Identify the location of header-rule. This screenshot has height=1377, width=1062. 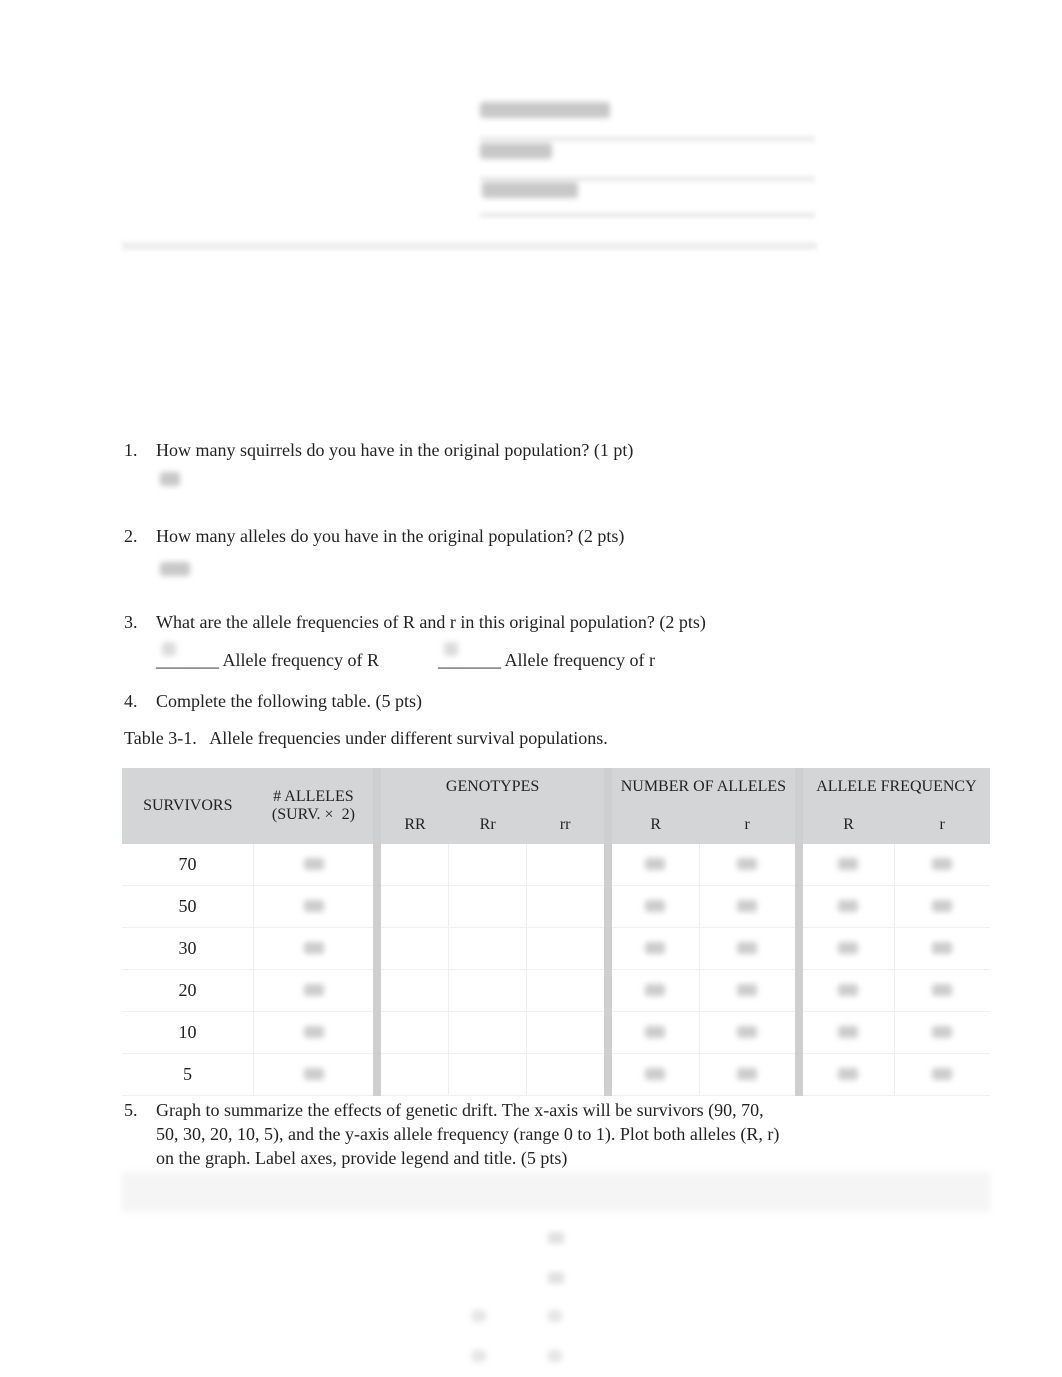
(647, 215).